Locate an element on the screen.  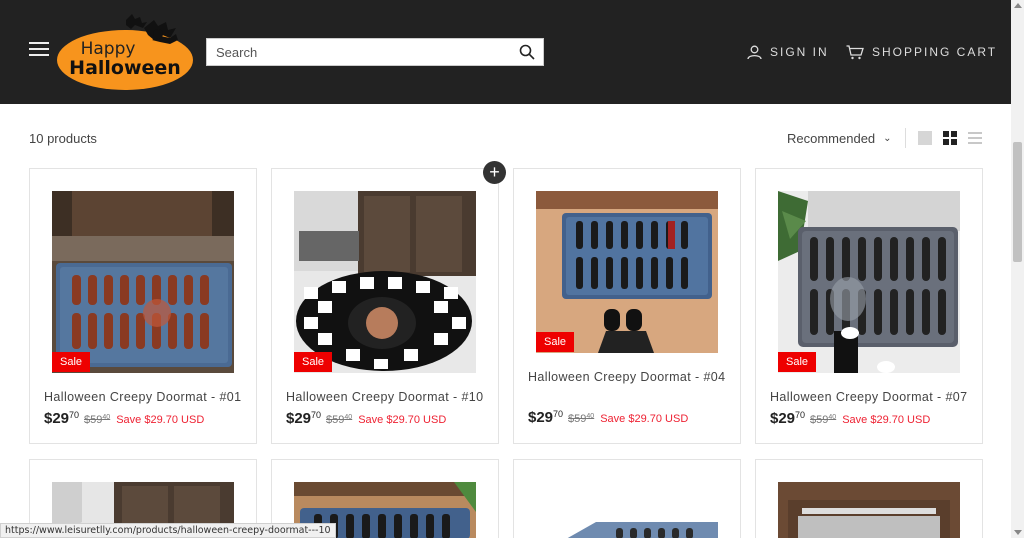
single-view-icon is located at coordinates (925, 138).